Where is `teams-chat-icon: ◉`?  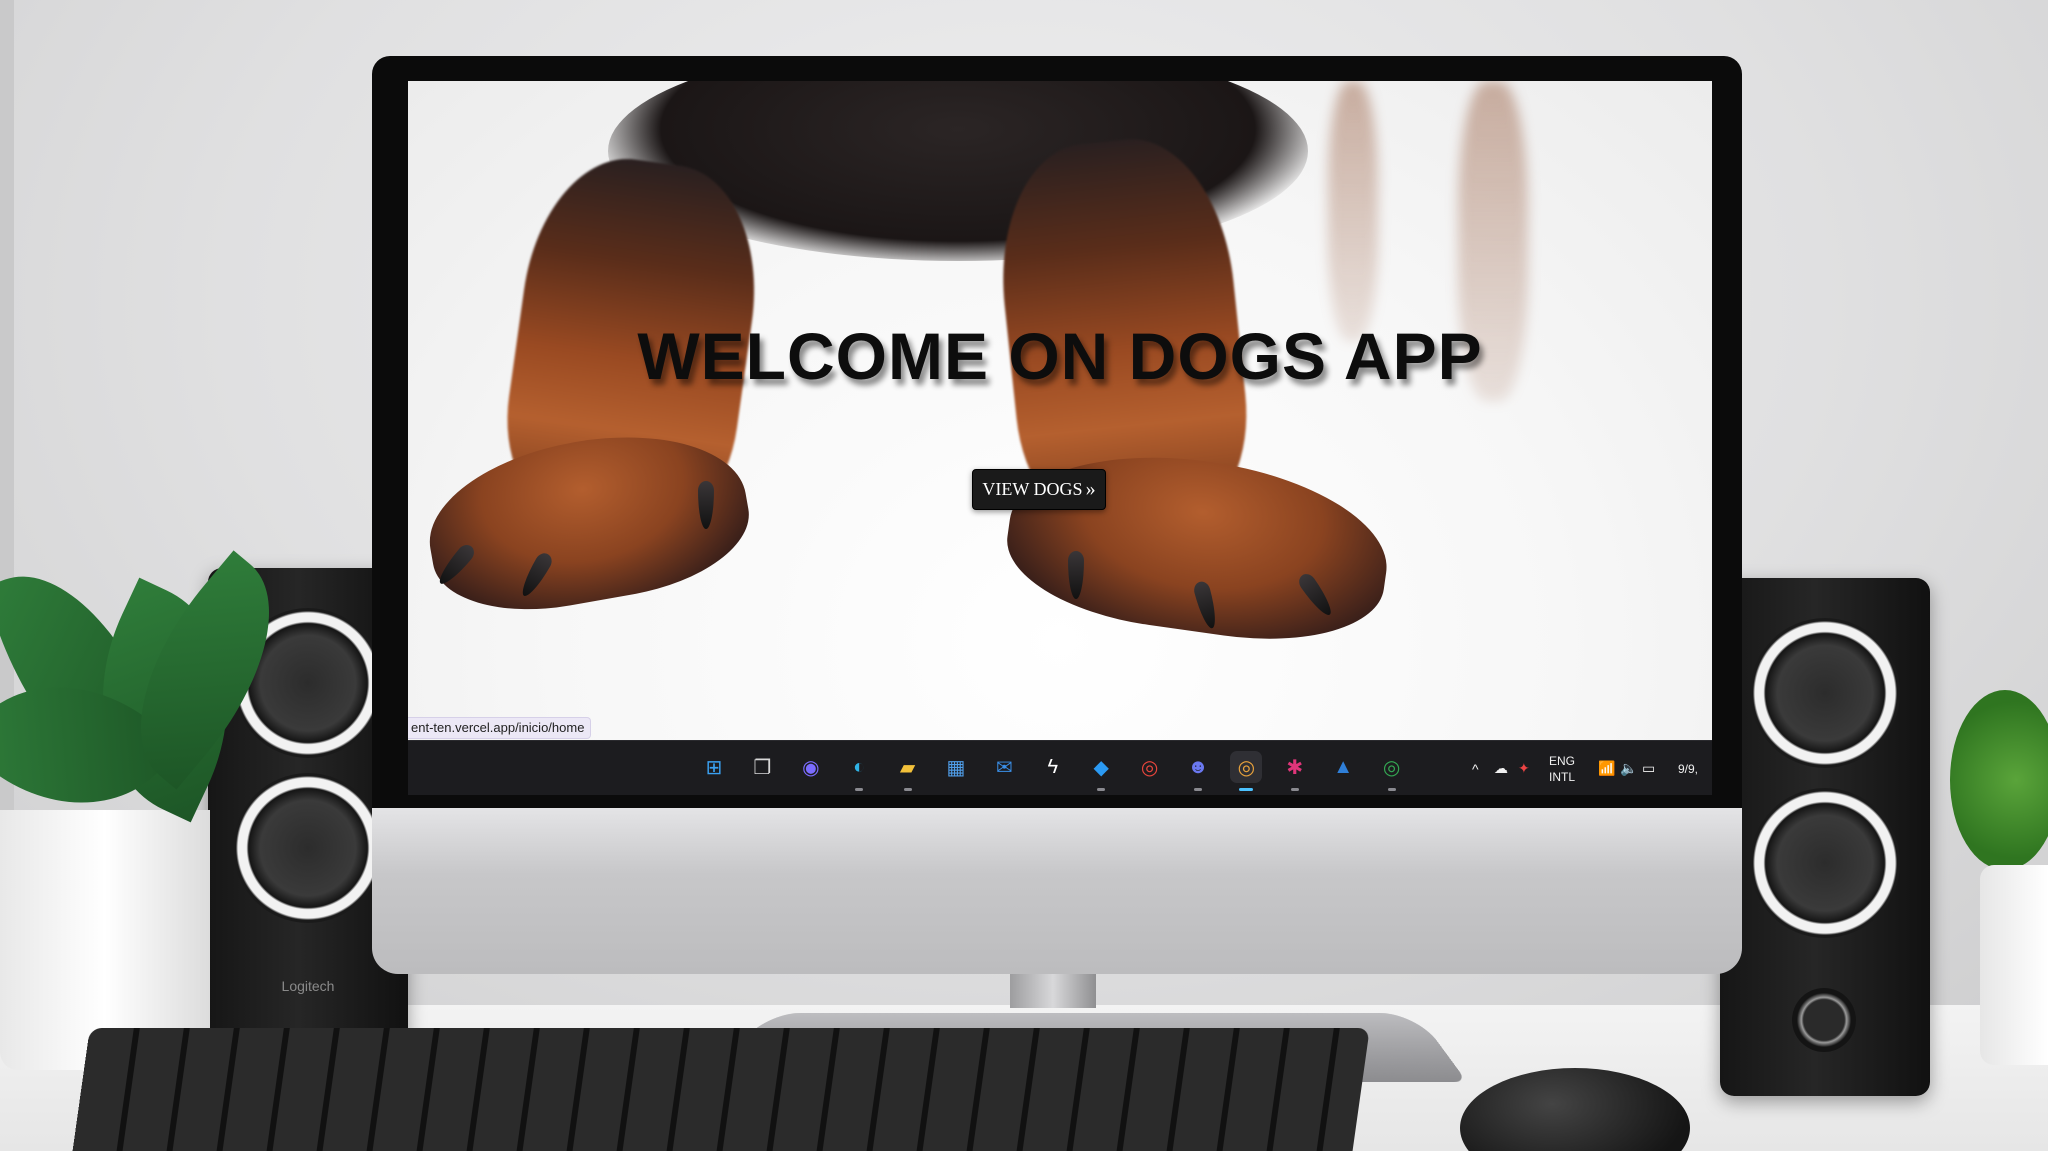 teams-chat-icon: ◉ is located at coordinates (811, 767).